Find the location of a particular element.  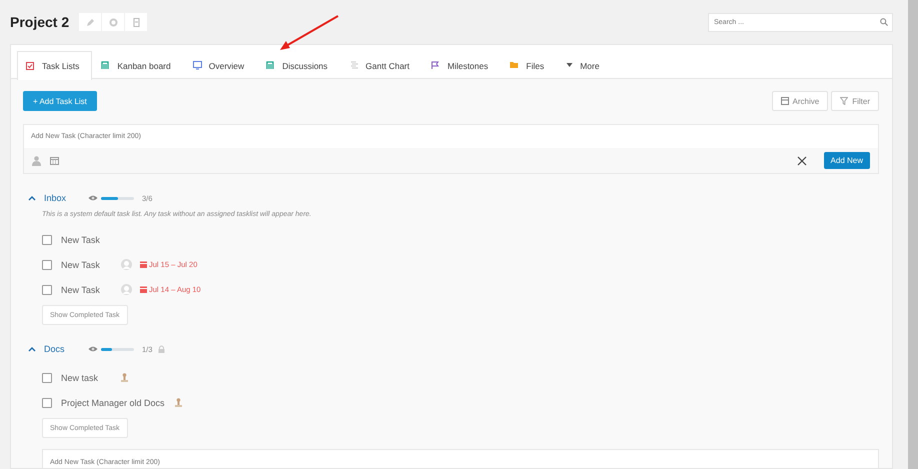

task-title: Project Manager old Docs is located at coordinates (113, 403).